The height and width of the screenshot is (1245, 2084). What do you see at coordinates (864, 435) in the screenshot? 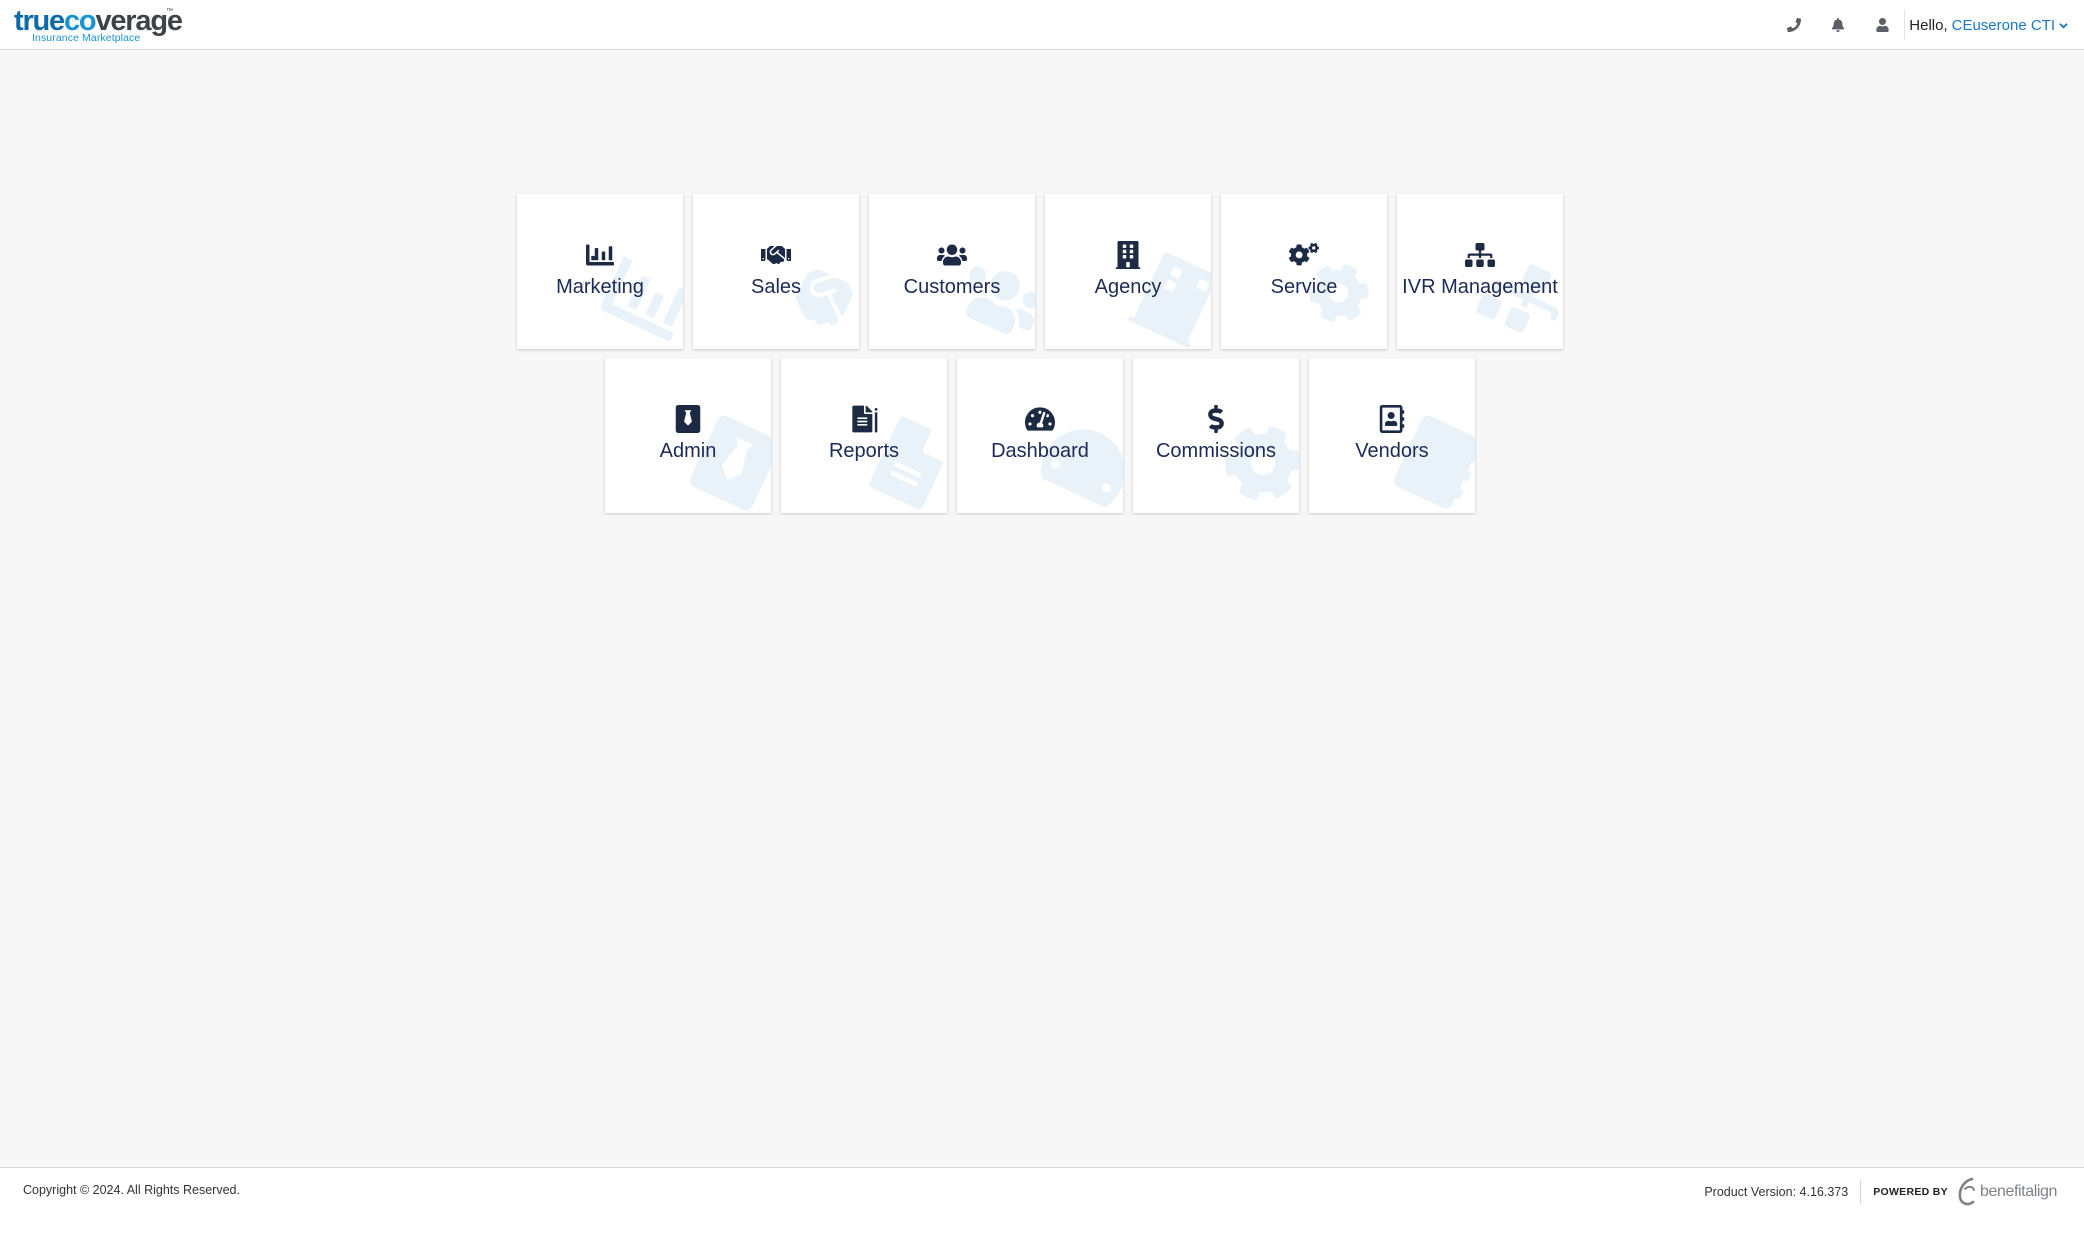
I see `tile-reports: Reports` at bounding box center [864, 435].